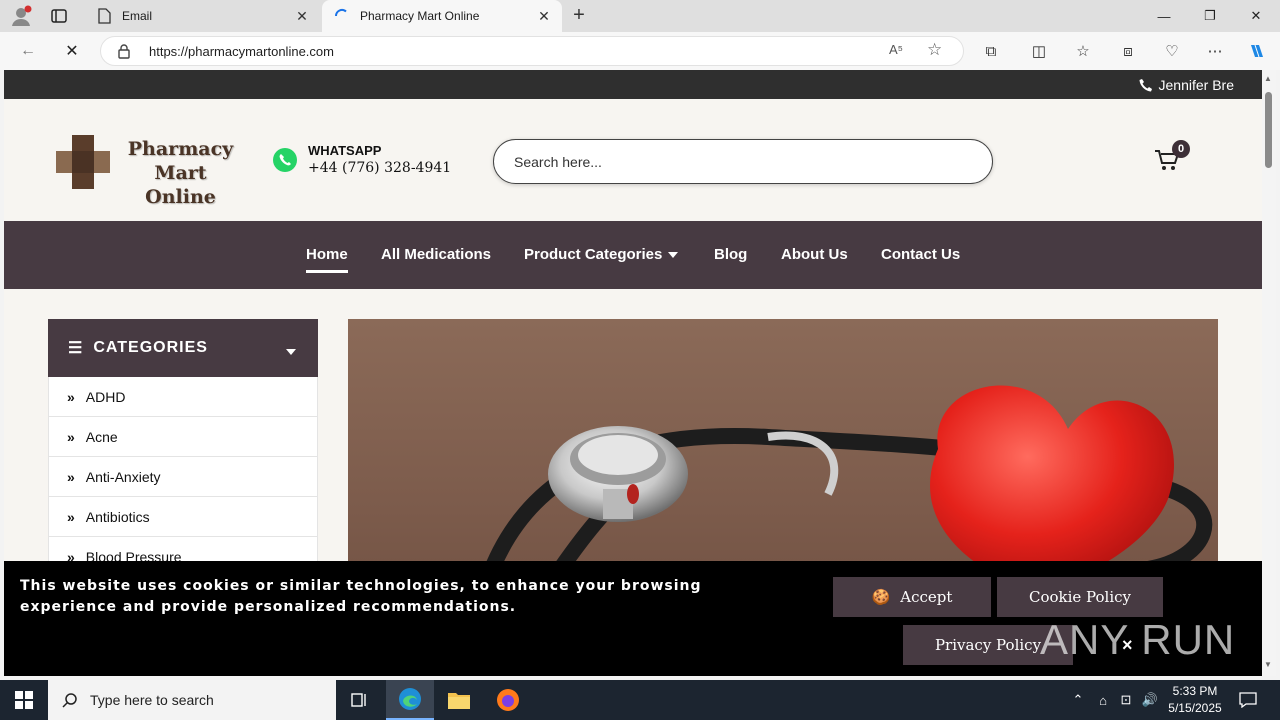  What do you see at coordinates (640, 16) in the screenshot?
I see `browser-tab-bar: Email ✕ Pharmacy Mart Online ✕ + — ❐ ✕` at bounding box center [640, 16].